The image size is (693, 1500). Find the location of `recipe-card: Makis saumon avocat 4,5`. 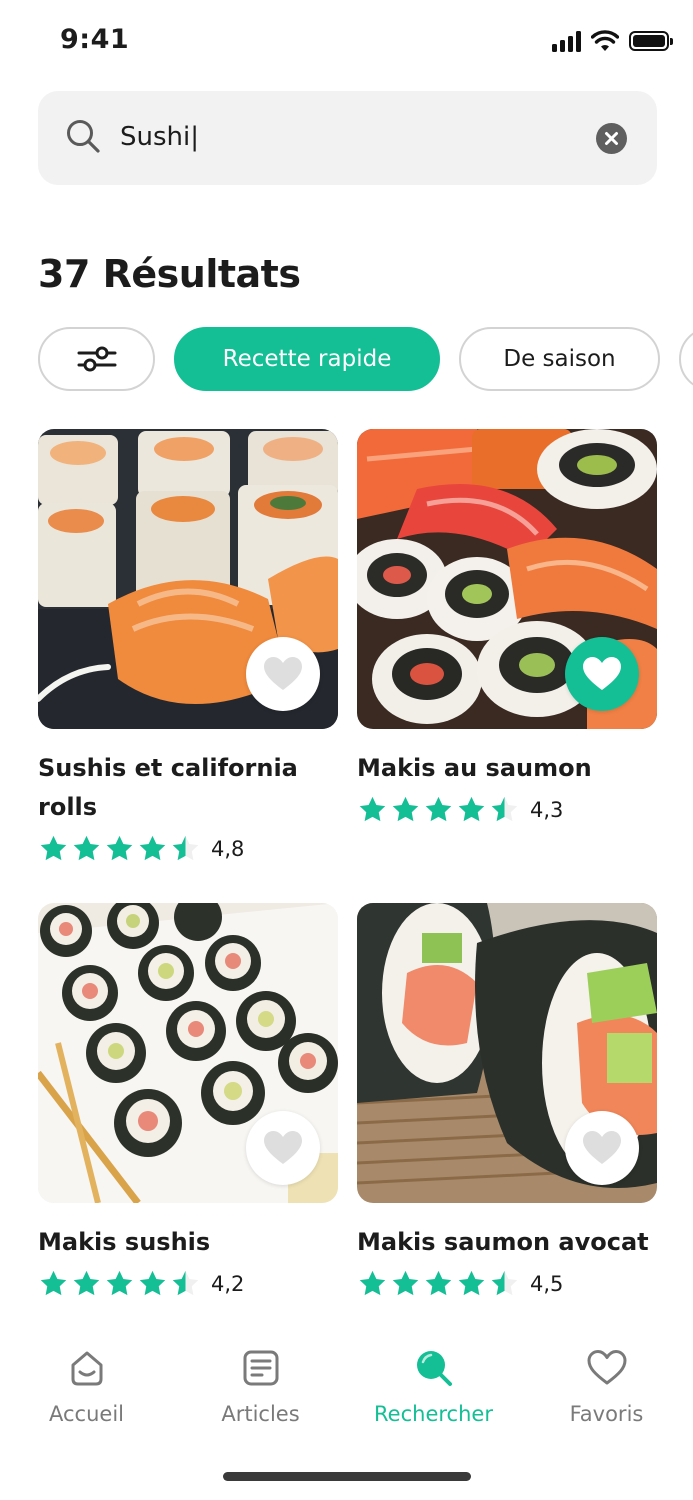

recipe-card: Makis saumon avocat 4,5 is located at coordinates (507, 1102).